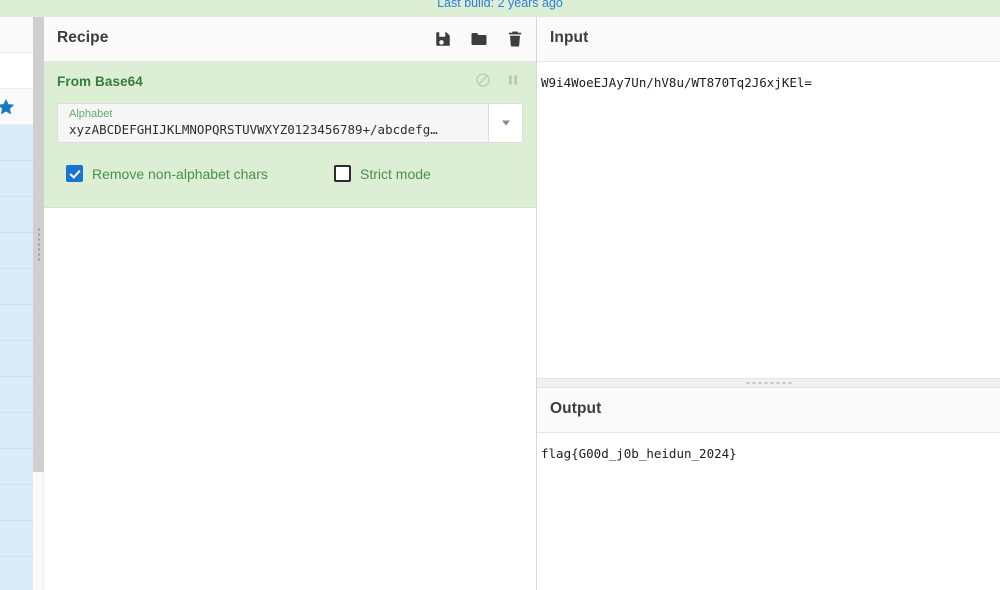  I want to click on last-build-banner: Last build: 2 years ago, so click(500, 8).